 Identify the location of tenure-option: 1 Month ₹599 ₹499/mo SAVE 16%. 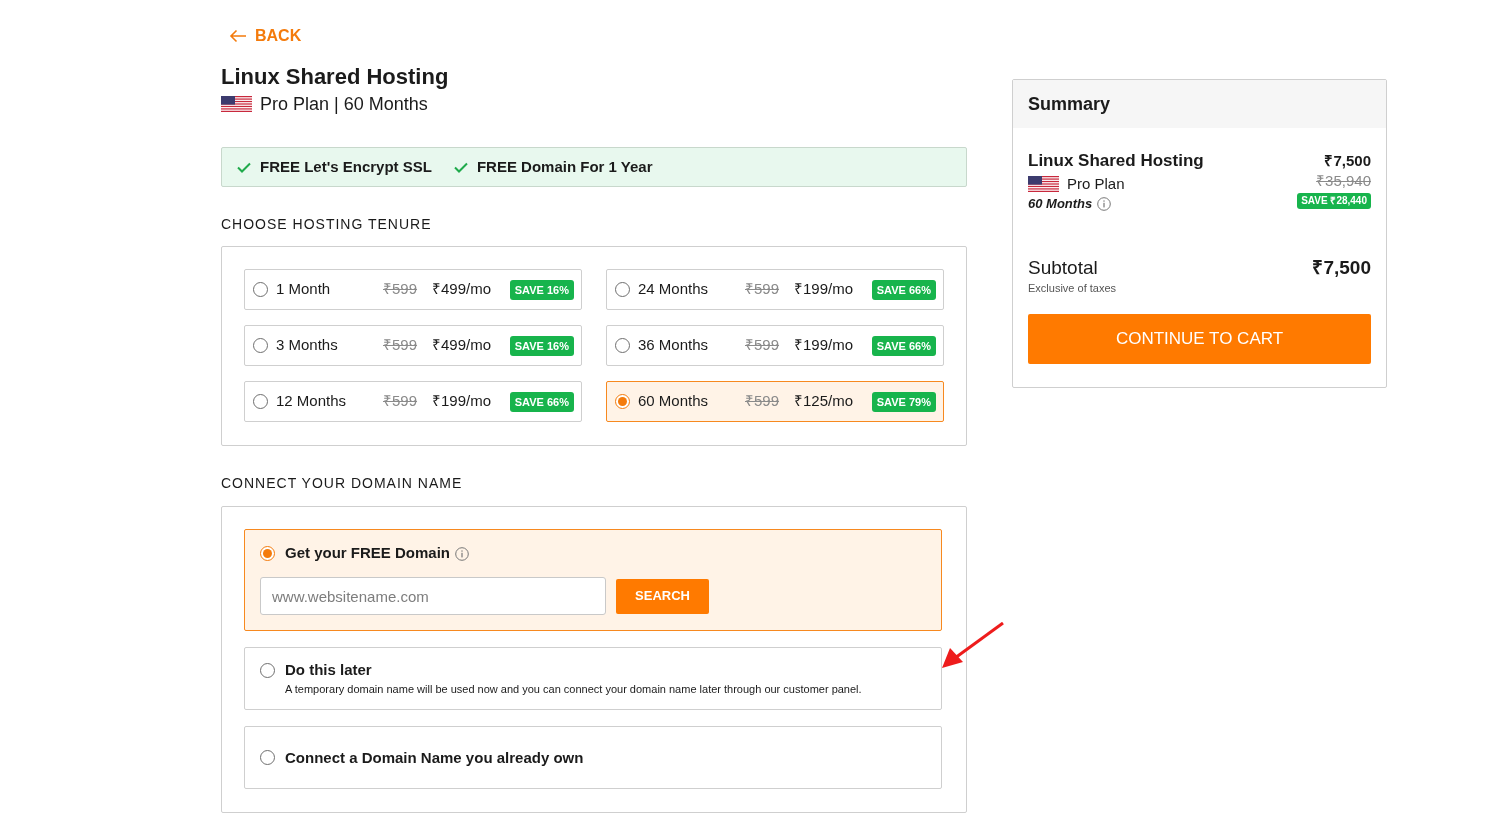
(413, 289).